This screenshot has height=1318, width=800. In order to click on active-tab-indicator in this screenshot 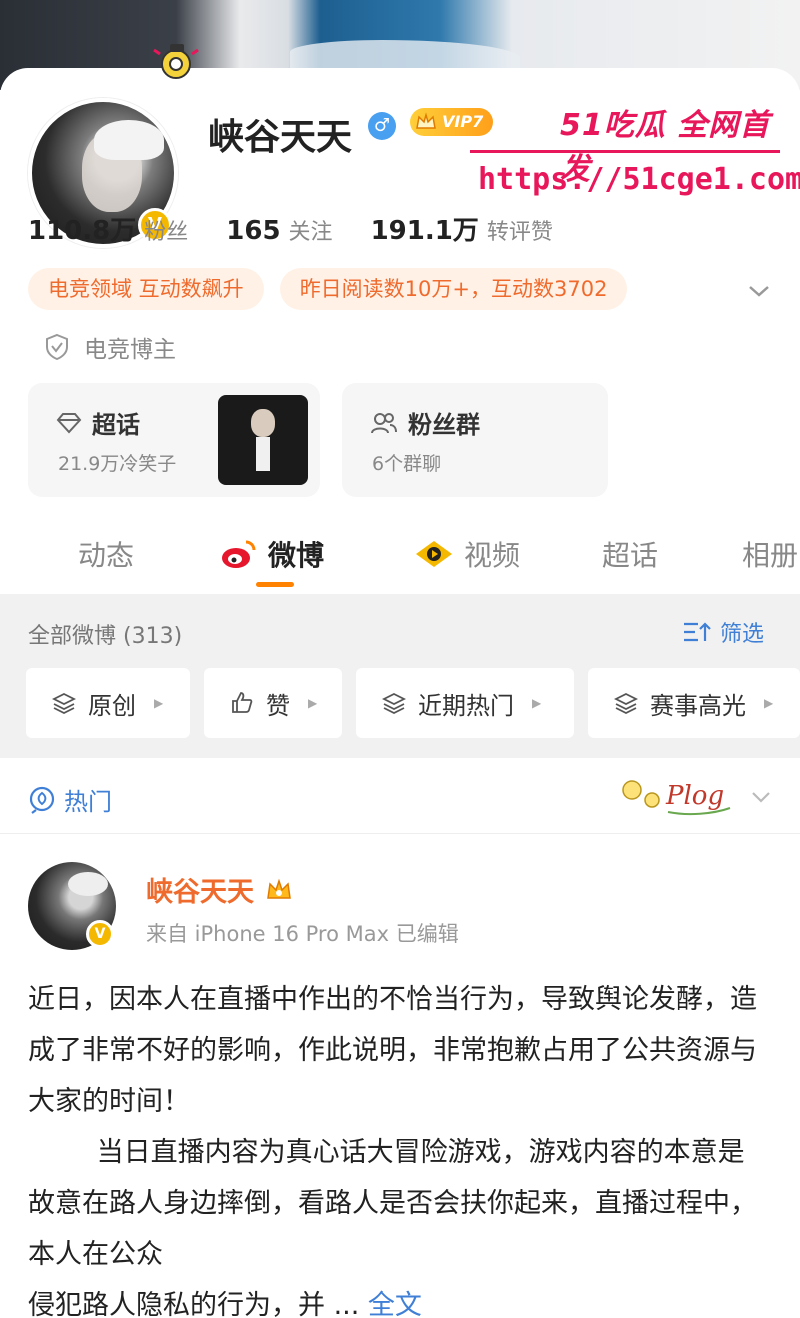, I will do `click(275, 584)`.